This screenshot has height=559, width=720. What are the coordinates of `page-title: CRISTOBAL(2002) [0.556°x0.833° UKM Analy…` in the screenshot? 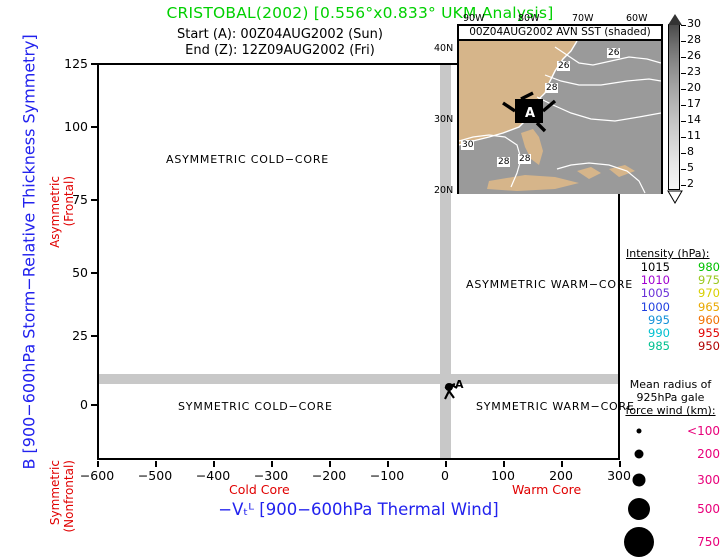 It's located at (360, 13).